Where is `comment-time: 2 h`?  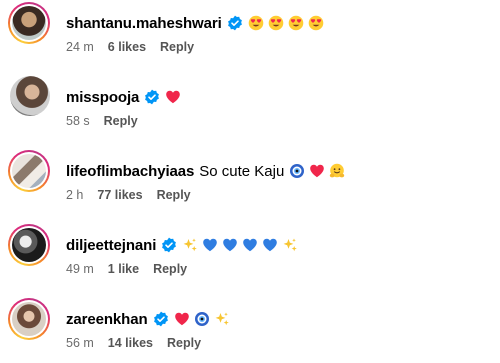
comment-time: 2 h is located at coordinates (75, 195).